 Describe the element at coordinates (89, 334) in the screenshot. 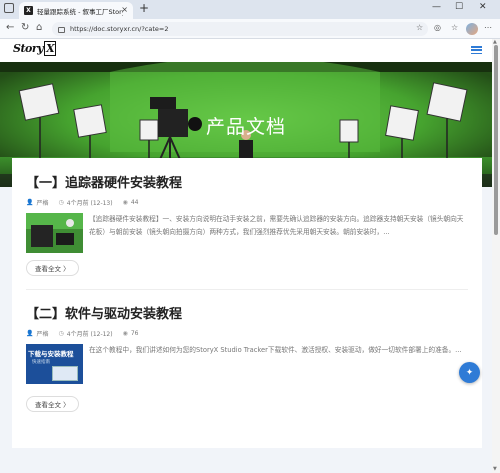

I see `date: 4个月前 (12-12)` at that location.